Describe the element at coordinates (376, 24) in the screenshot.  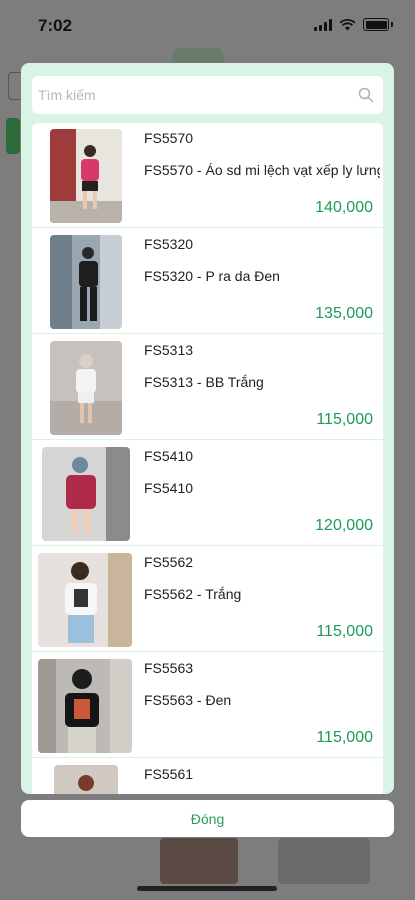
I see `battery-icon` at that location.